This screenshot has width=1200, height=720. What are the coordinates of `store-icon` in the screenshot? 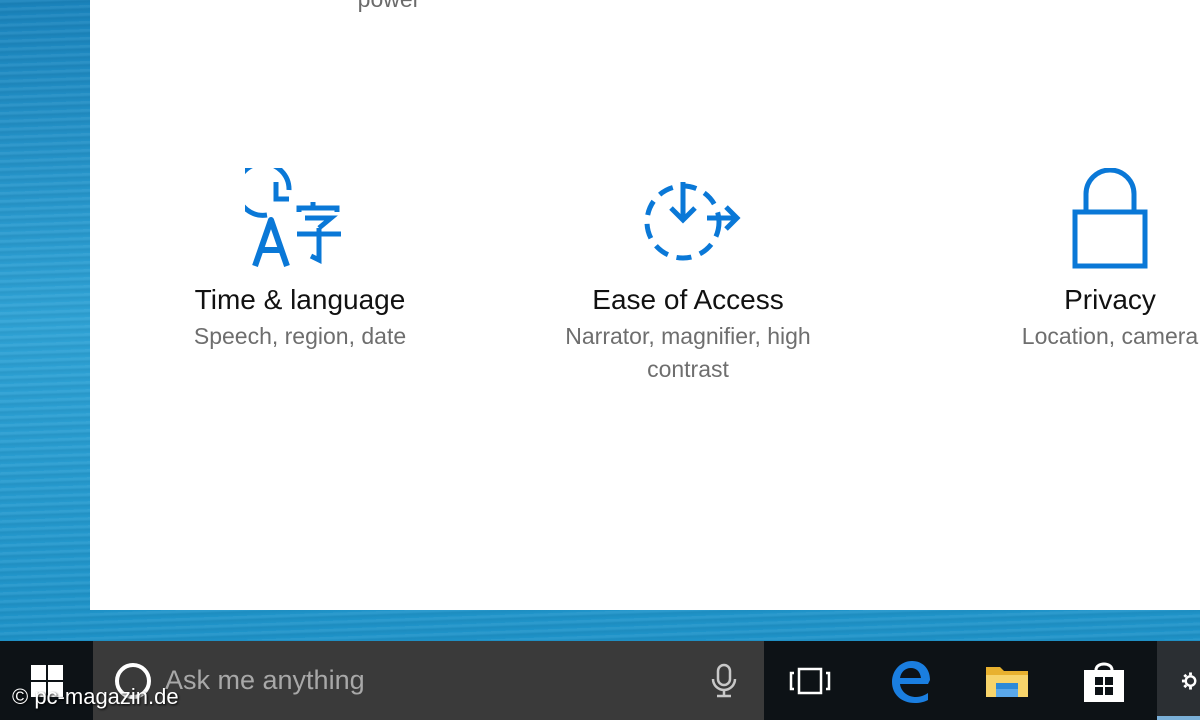 It's located at (1104, 682).